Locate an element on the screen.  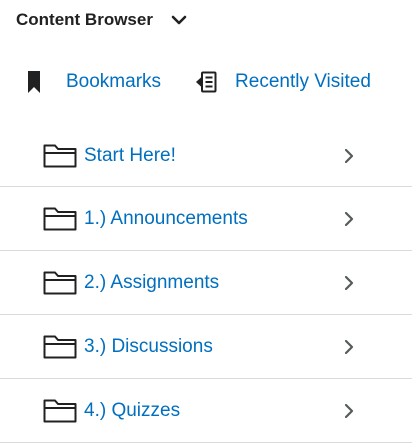
content-browser-header: Content Browser is located at coordinates (101, 20).